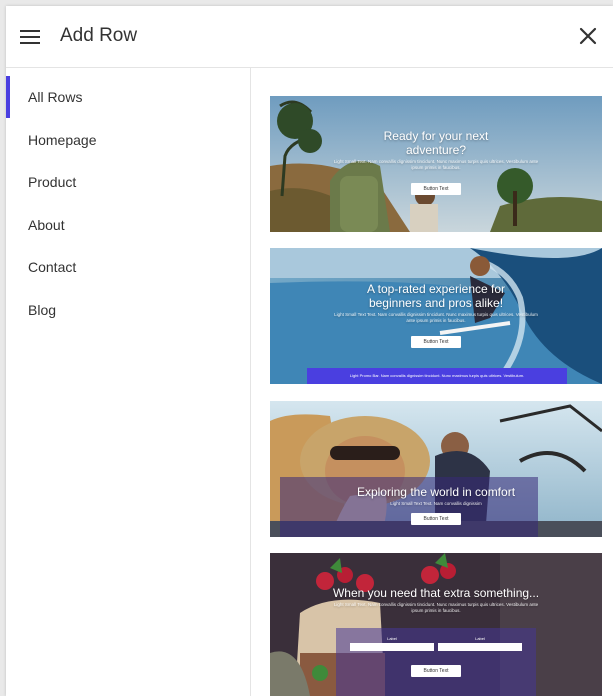  I want to click on row-headline-line-2: beginners and pros alike!, so click(436, 303).